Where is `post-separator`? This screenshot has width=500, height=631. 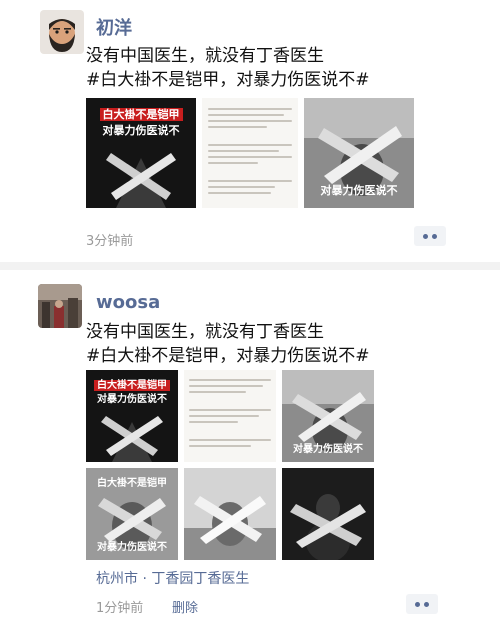
post-separator is located at coordinates (250, 266).